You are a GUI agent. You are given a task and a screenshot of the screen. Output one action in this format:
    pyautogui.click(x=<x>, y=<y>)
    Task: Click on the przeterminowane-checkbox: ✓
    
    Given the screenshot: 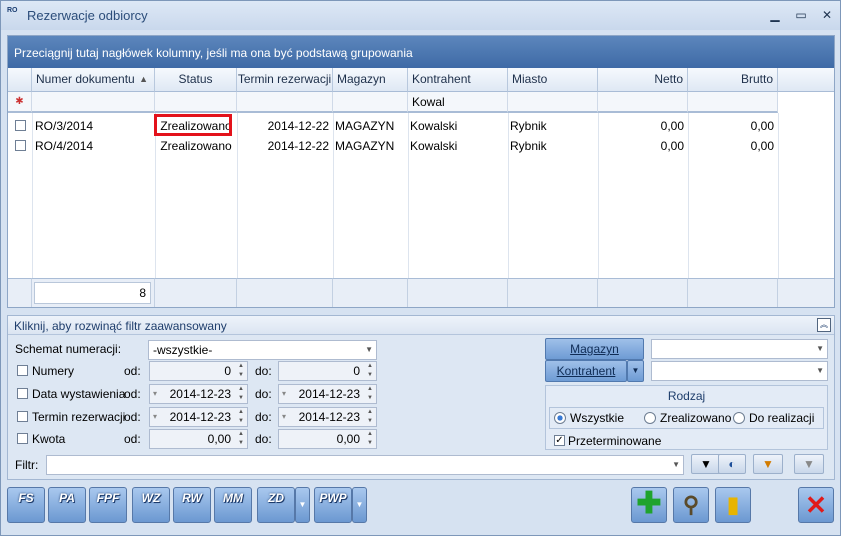 What is the action you would take?
    pyautogui.click(x=559, y=440)
    